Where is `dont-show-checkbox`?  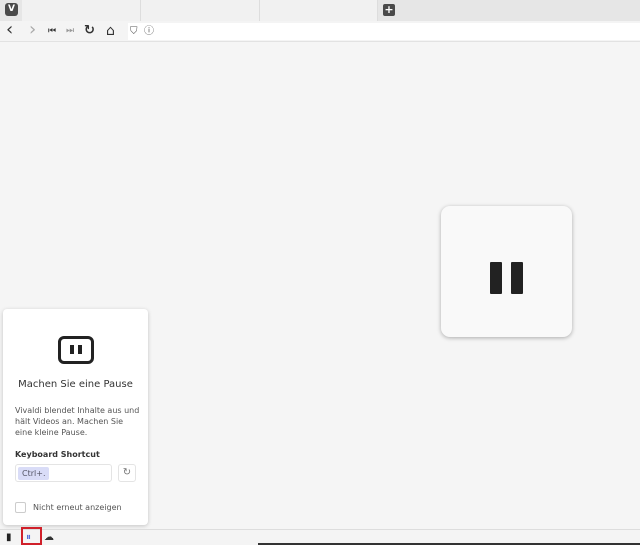
dont-show-checkbox is located at coordinates (20, 507).